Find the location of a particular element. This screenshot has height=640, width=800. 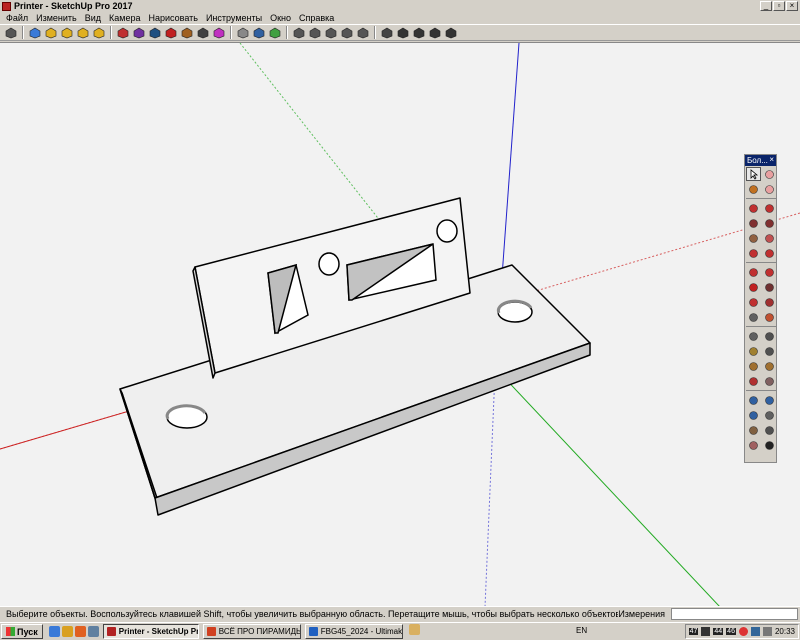

window-icon is located at coordinates (451, 33).